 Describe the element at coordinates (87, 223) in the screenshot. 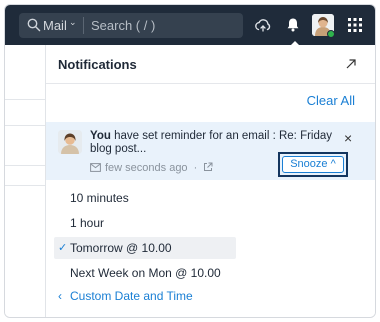

I see `option-label: 1 hour` at that location.